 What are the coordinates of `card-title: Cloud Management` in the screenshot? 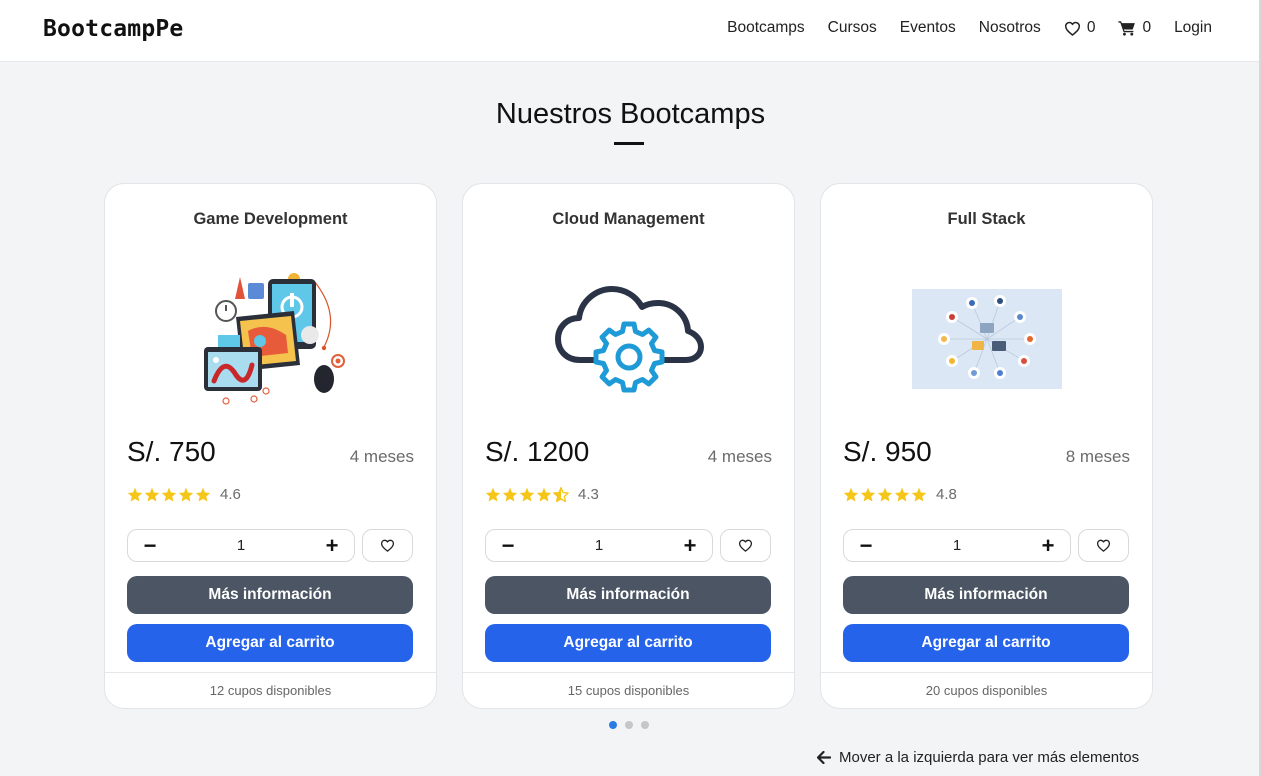 It's located at (628, 219).